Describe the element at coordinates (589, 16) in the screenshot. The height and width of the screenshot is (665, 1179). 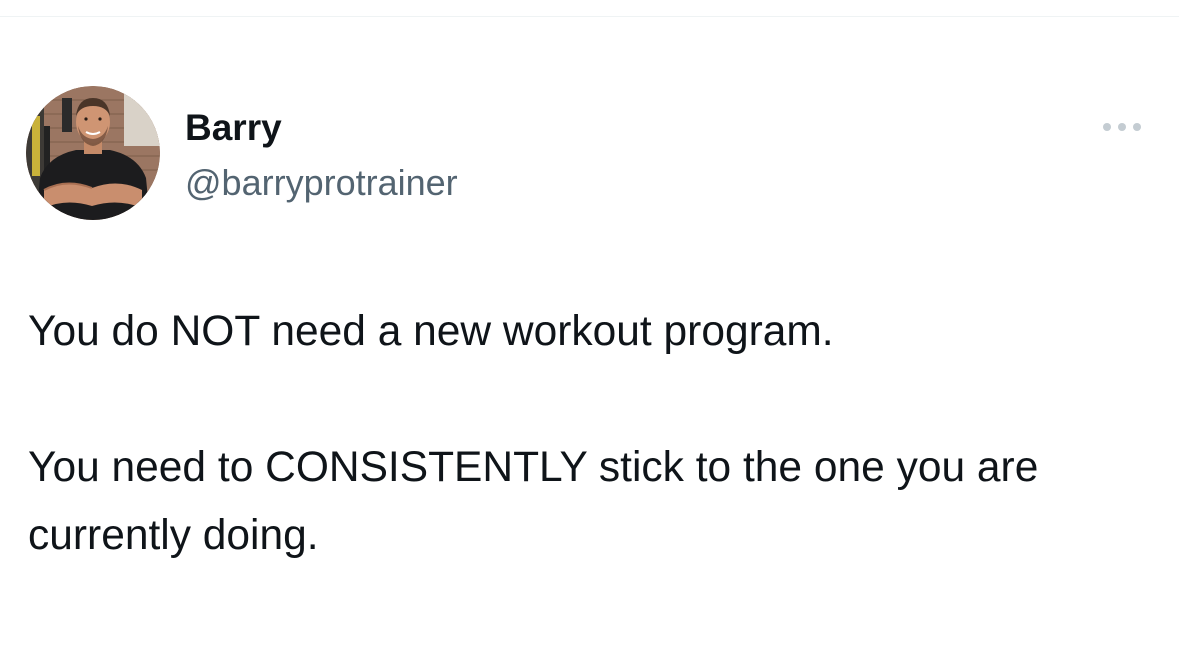
I see `top-divider` at that location.